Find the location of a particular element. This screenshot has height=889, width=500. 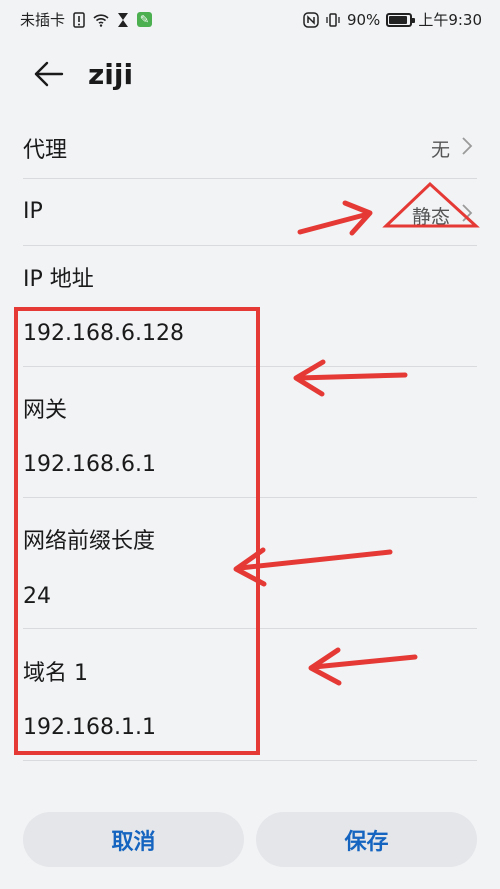

proxy-value: 无 is located at coordinates (440, 150).